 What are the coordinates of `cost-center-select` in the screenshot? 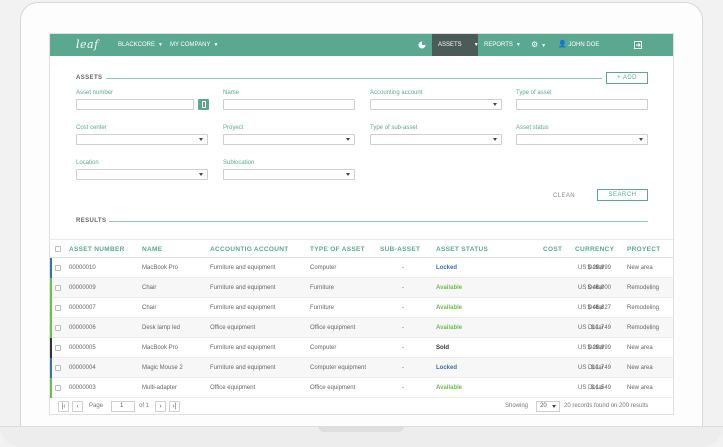 It's located at (142, 139).